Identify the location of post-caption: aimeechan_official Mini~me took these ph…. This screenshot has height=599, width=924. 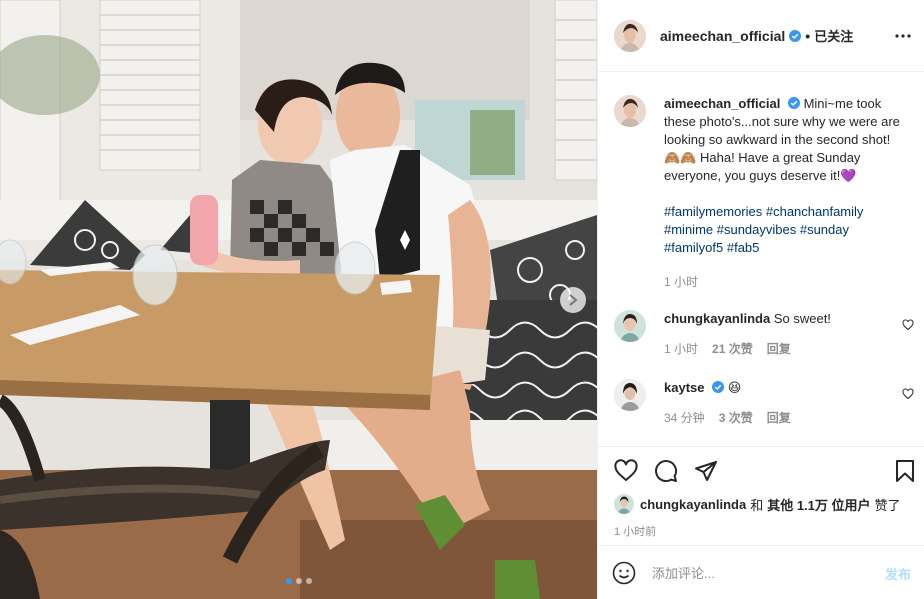
(764, 193).